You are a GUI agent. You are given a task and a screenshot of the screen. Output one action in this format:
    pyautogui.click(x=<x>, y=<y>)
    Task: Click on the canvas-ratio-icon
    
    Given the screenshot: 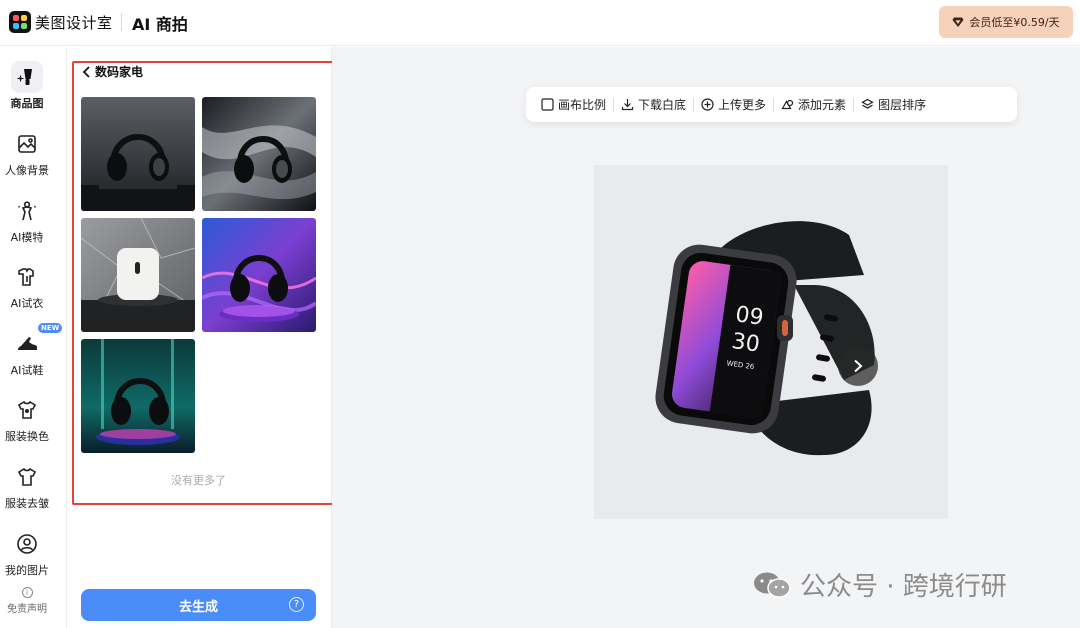 What is the action you would take?
    pyautogui.click(x=547, y=104)
    